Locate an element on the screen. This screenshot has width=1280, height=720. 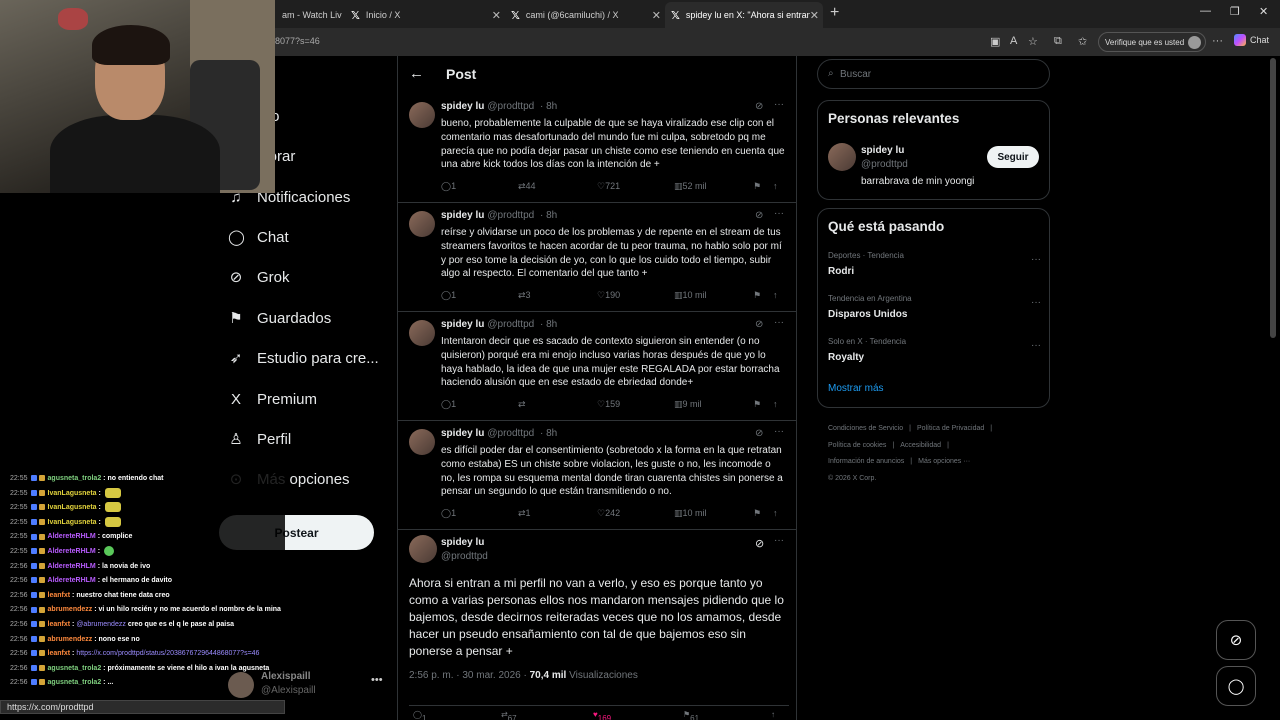
grok-fab-icon: ⊘ is located at coordinates (1236, 640).